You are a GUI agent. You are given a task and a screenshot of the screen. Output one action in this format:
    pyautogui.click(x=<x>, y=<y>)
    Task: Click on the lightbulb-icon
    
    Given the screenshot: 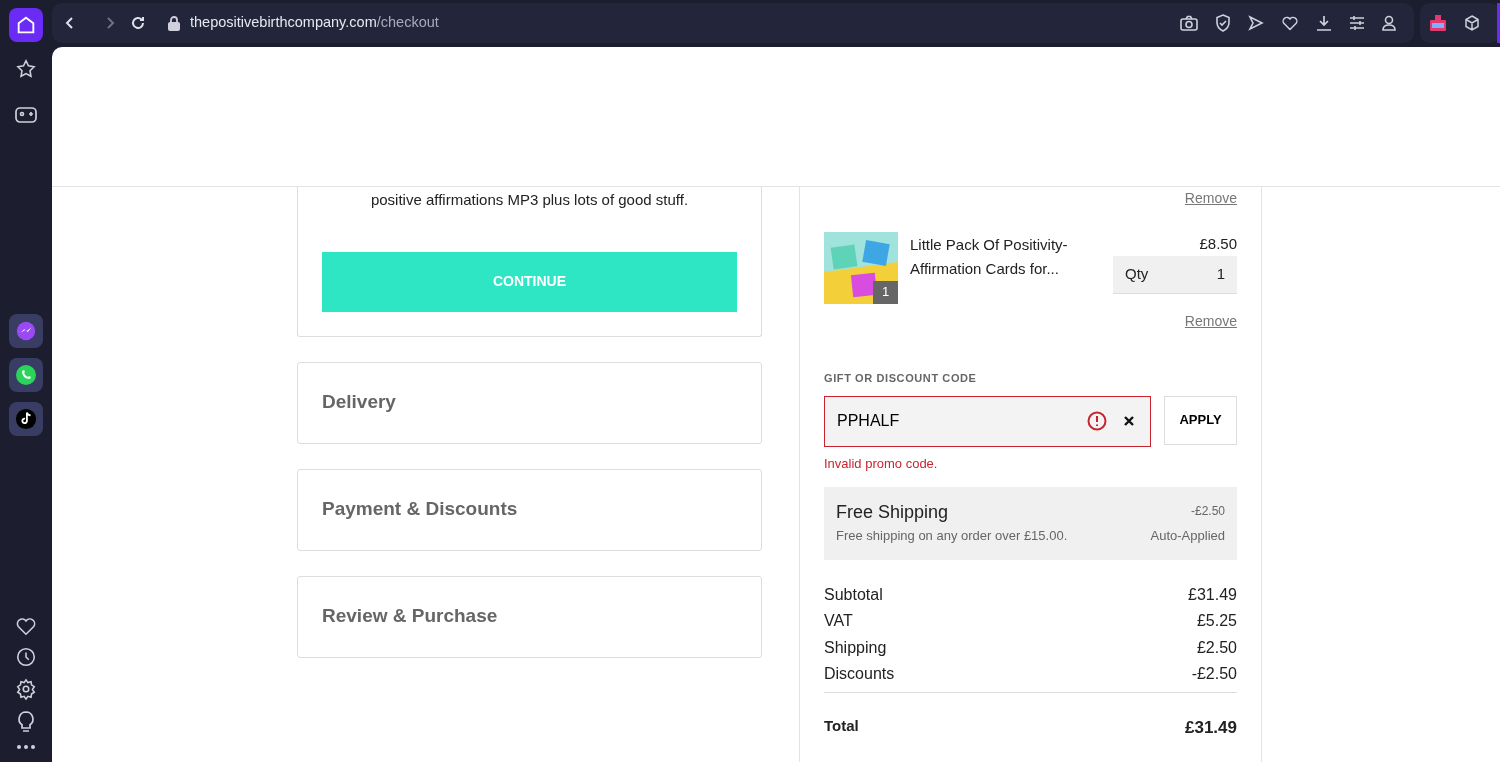 What is the action you would take?
    pyautogui.click(x=26, y=722)
    